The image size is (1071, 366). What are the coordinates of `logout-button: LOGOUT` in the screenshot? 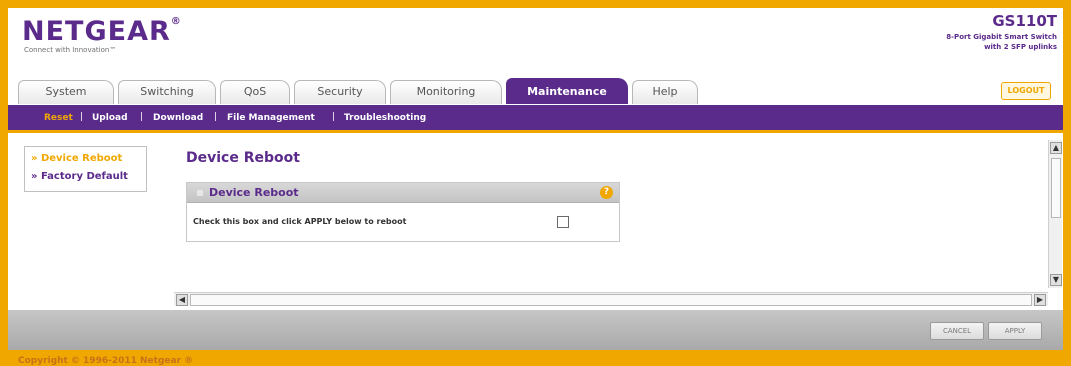 It's located at (1026, 91).